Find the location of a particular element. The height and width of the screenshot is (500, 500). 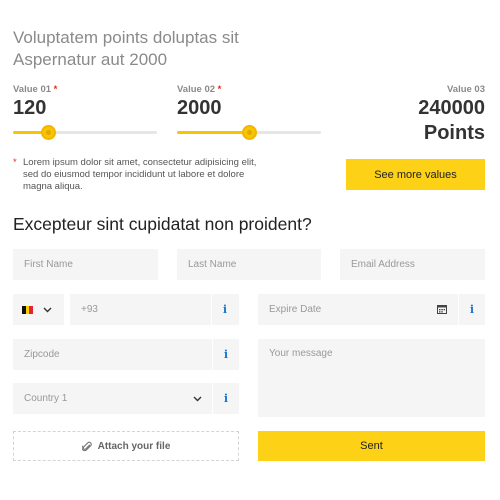

country-select-value: Country 1 is located at coordinates (46, 398).